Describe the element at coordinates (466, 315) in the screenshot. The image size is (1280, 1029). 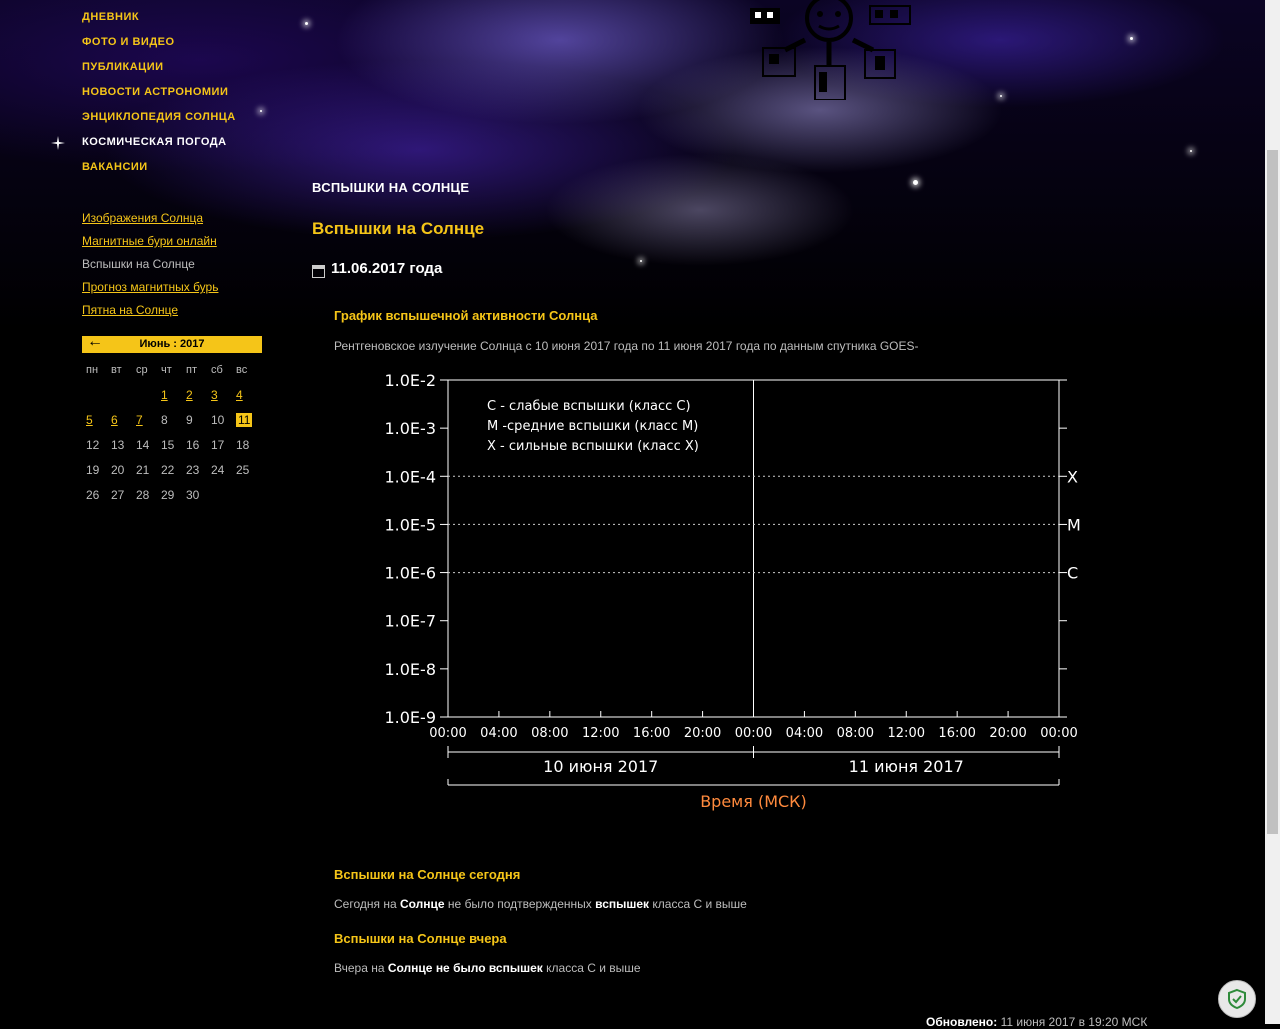
I see `chart-heading: График вспышечной активности Солнца` at that location.